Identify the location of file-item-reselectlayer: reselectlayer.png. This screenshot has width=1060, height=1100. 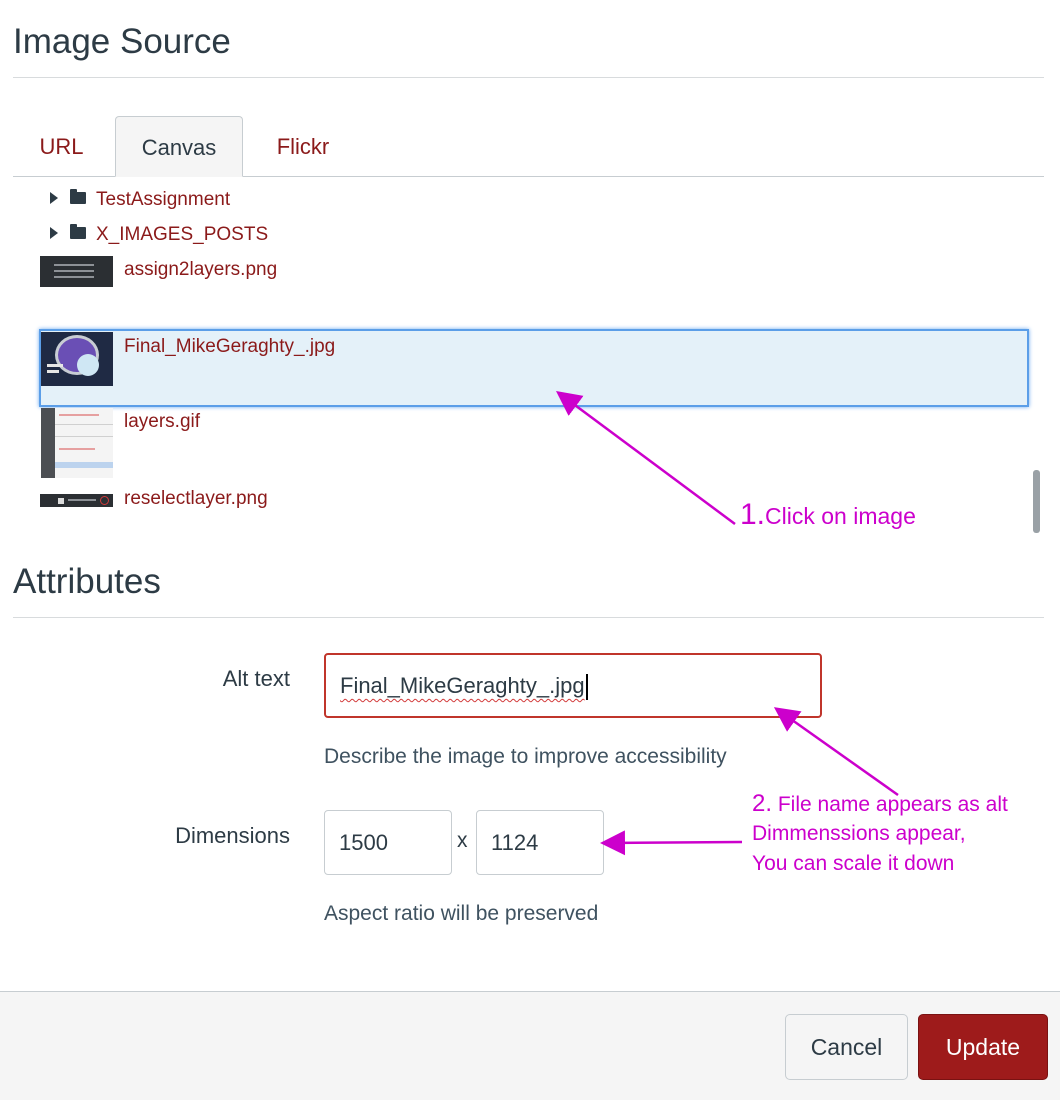
(200, 500).